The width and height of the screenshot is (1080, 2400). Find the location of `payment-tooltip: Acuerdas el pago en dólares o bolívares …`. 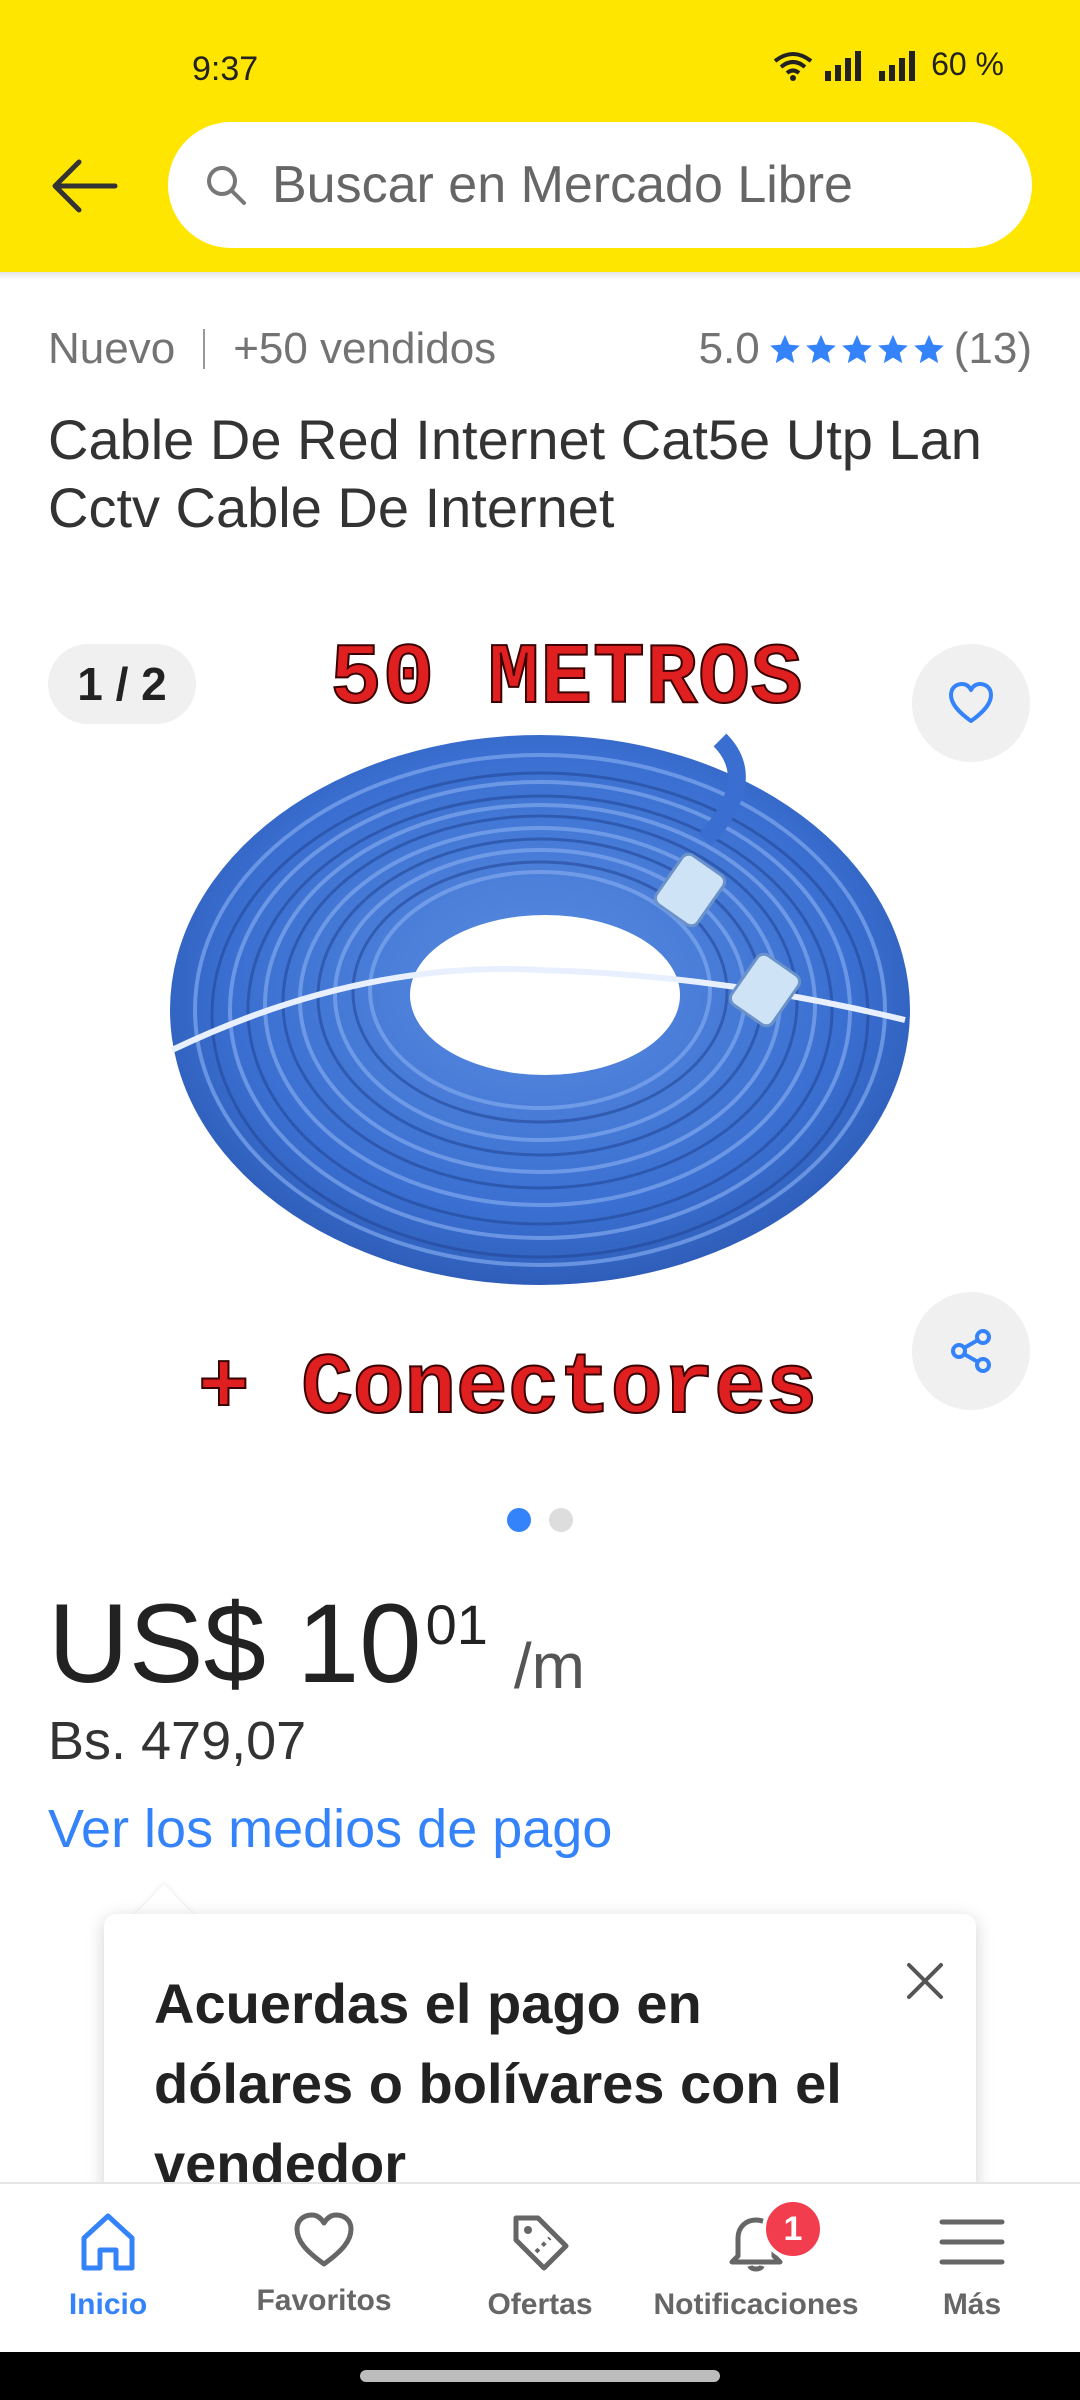

payment-tooltip: Acuerdas el pago en dólares o bolívares … is located at coordinates (540, 2064).